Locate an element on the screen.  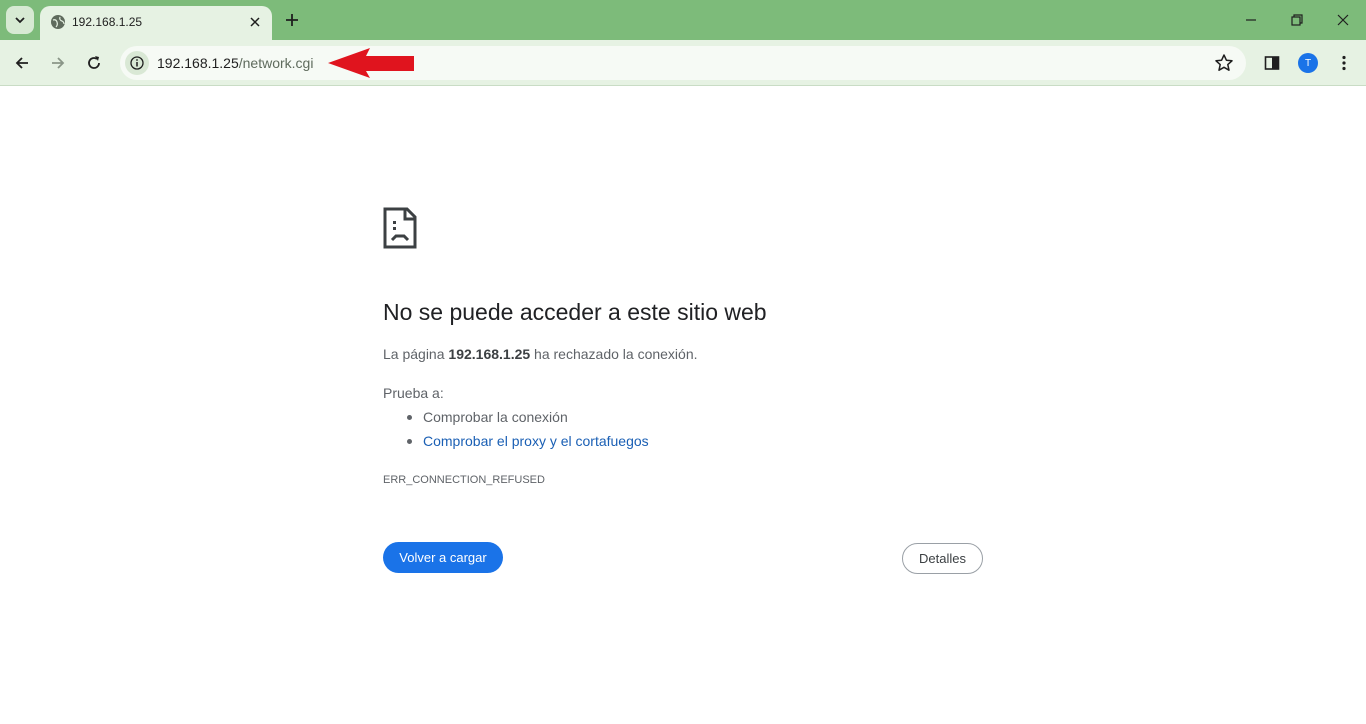
toolbar: 192.168.1.25/network.cgi is located at coordinates (683, 63).